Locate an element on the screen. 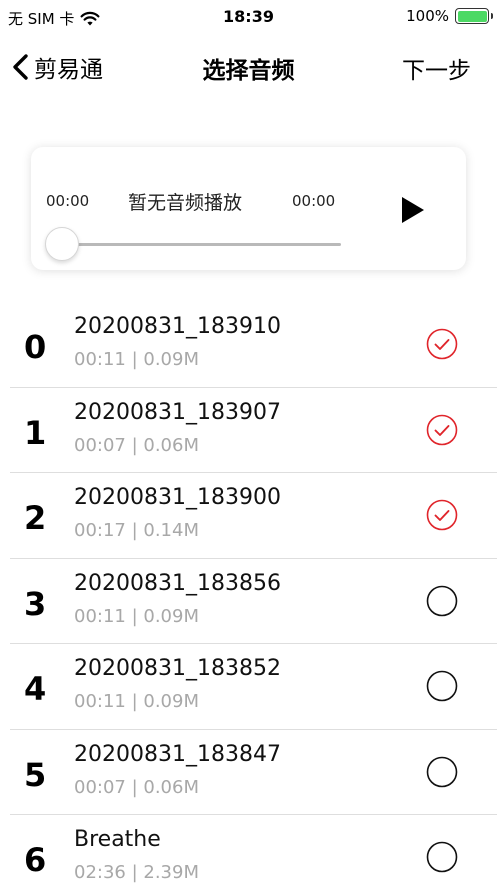 The image size is (497, 883). progress-track is located at coordinates (202, 244).